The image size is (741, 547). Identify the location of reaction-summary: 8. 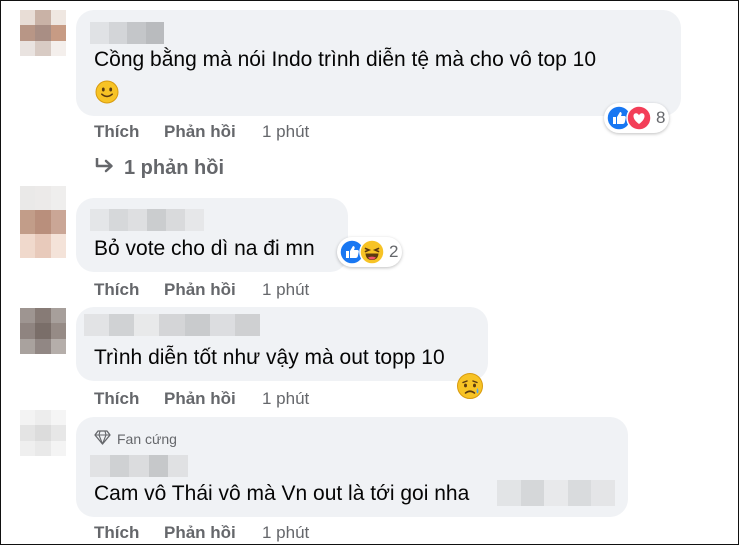
(637, 118).